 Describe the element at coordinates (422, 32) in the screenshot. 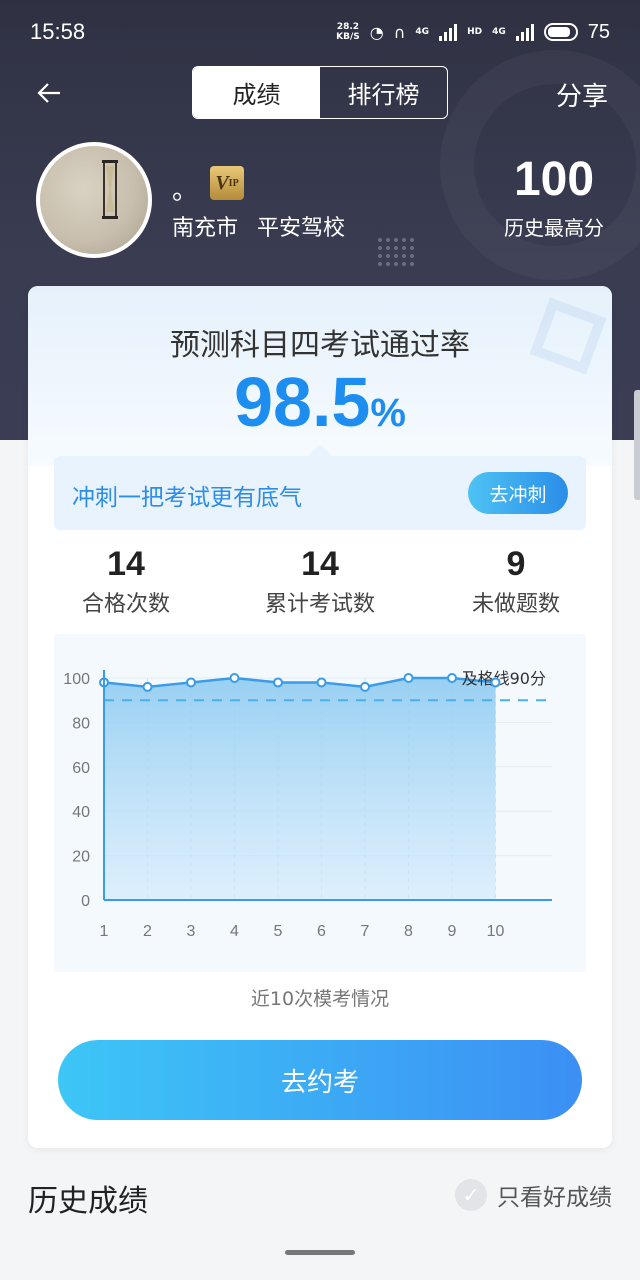

I see `signal-1-label: 4G` at that location.